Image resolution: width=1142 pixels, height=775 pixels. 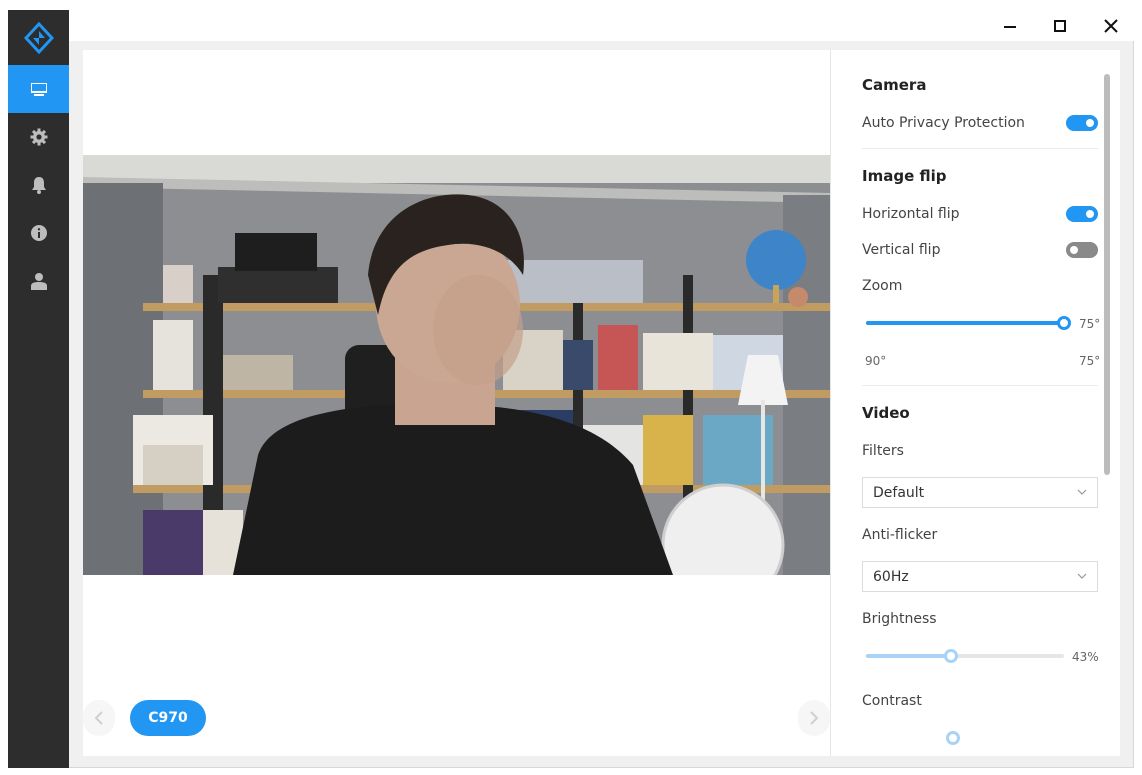 I want to click on maximize-icon, so click(x=1060, y=26).